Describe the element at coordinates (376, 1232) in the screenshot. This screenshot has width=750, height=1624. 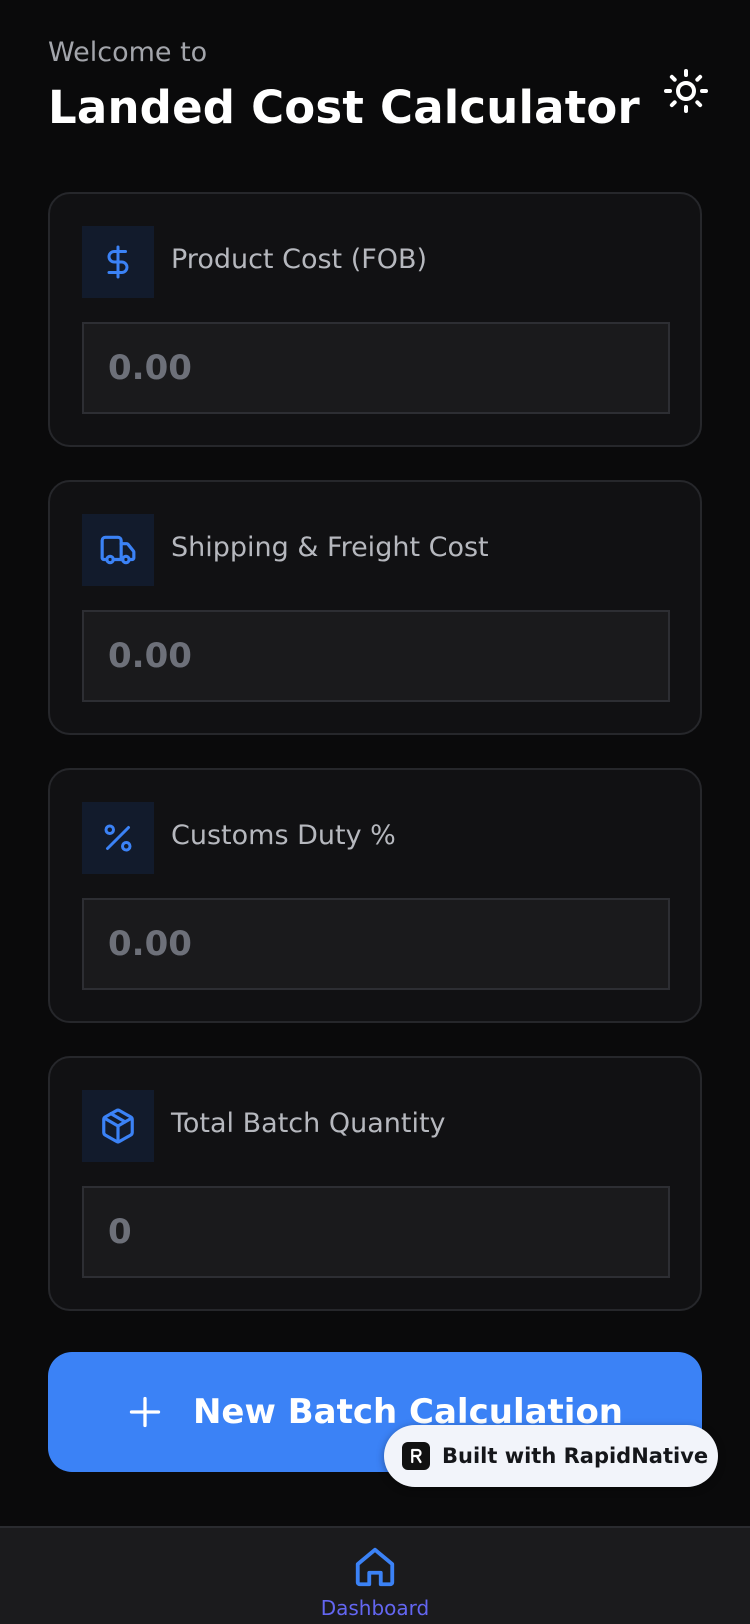
I see `batch-quantity-input` at that location.